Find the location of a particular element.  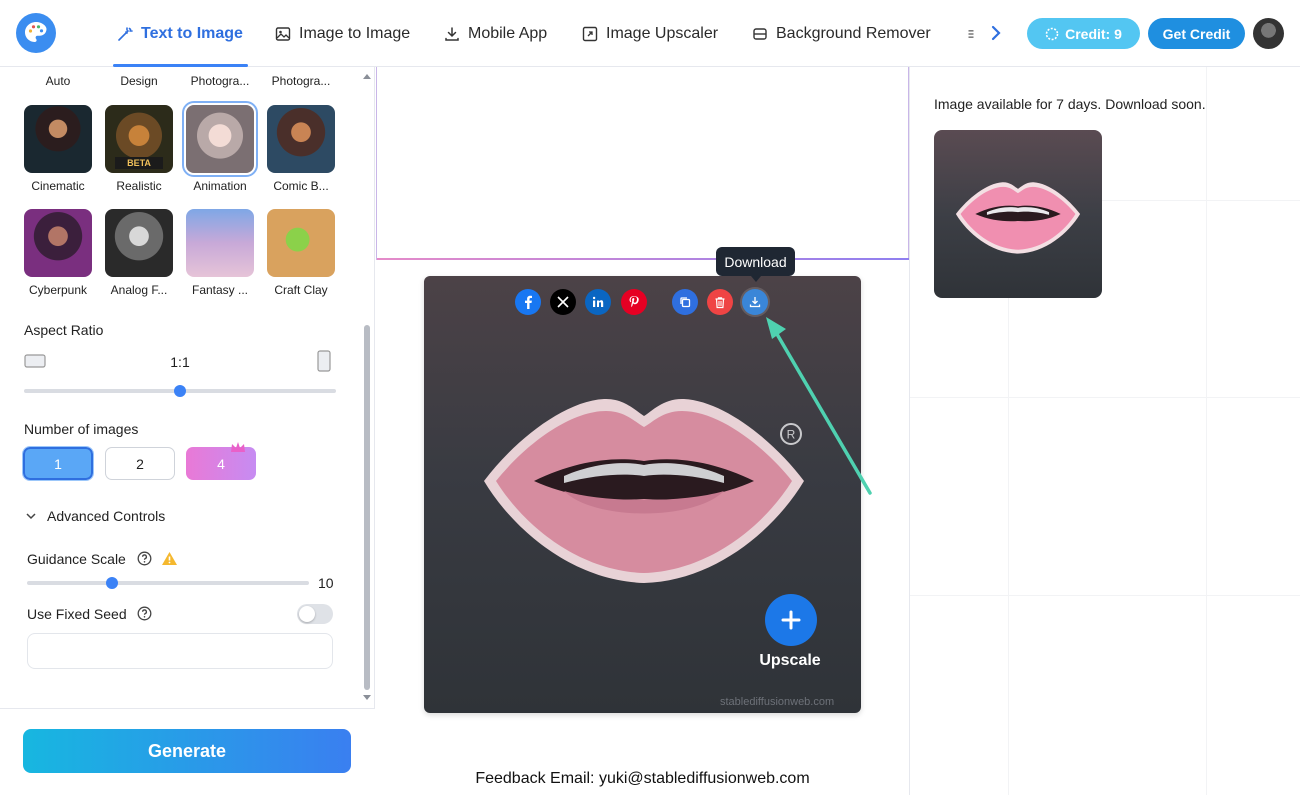

num-images-option-1: 1 is located at coordinates (58, 463).